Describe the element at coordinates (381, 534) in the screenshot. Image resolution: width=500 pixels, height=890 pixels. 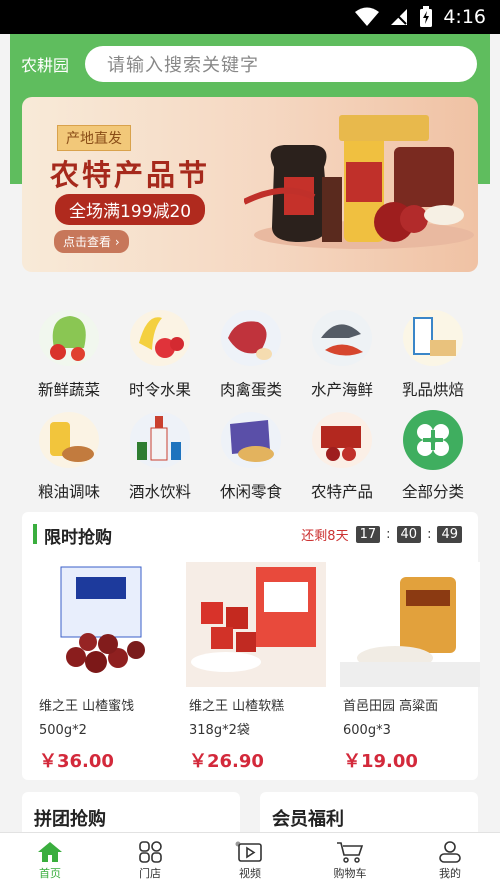
I see `countdown-timer: 还剩8天 17 : 40 : 49` at that location.